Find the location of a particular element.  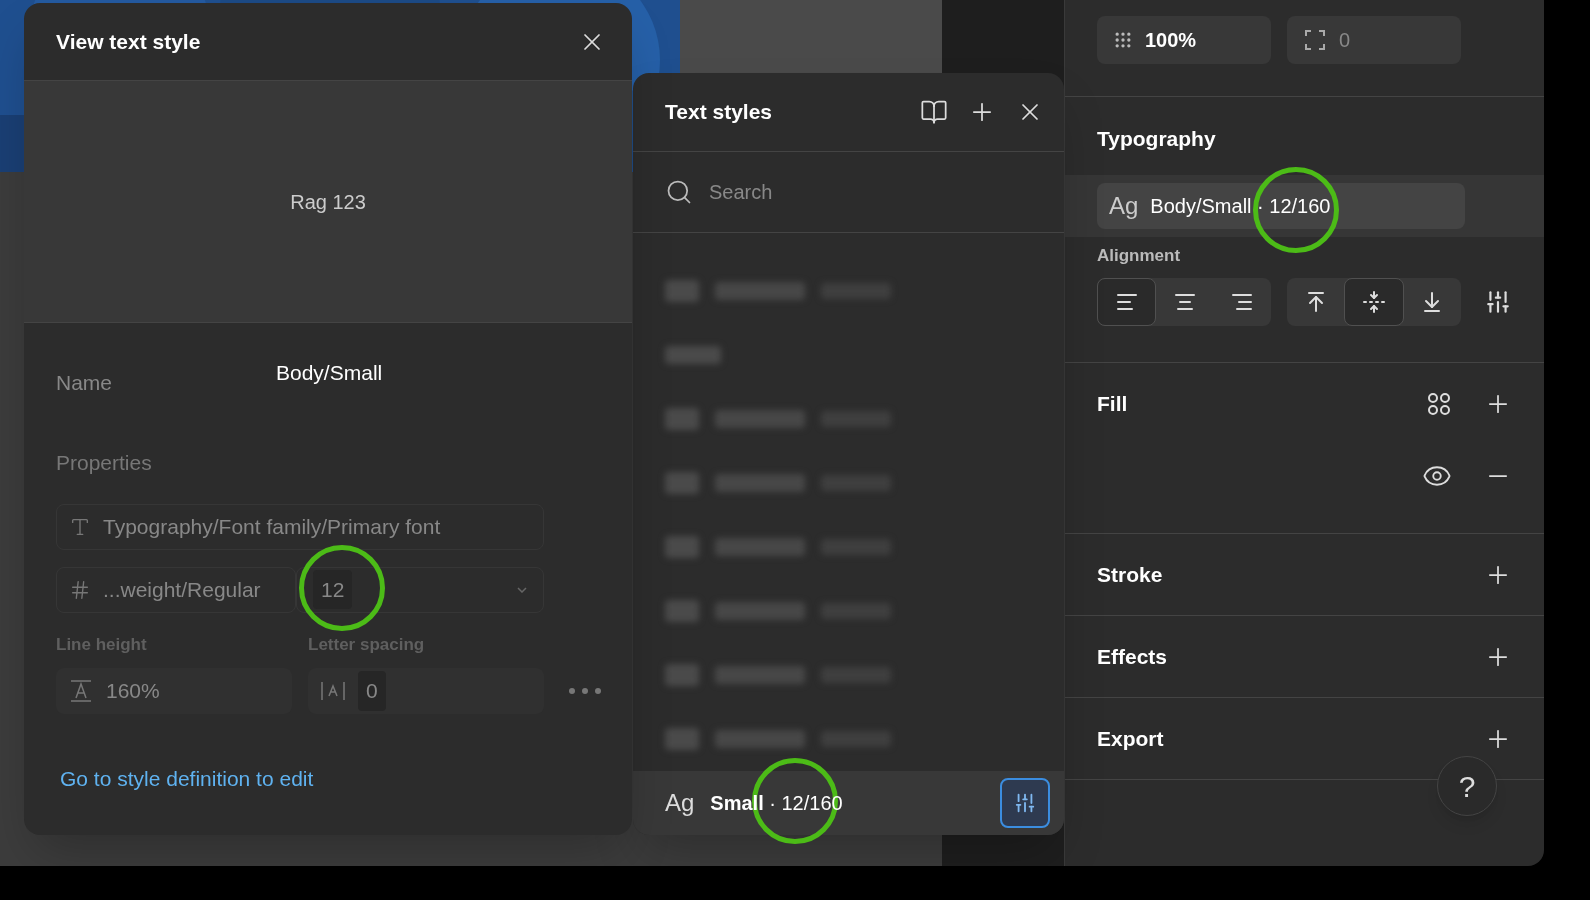

letter-spacing-field: 0 is located at coordinates (426, 691).